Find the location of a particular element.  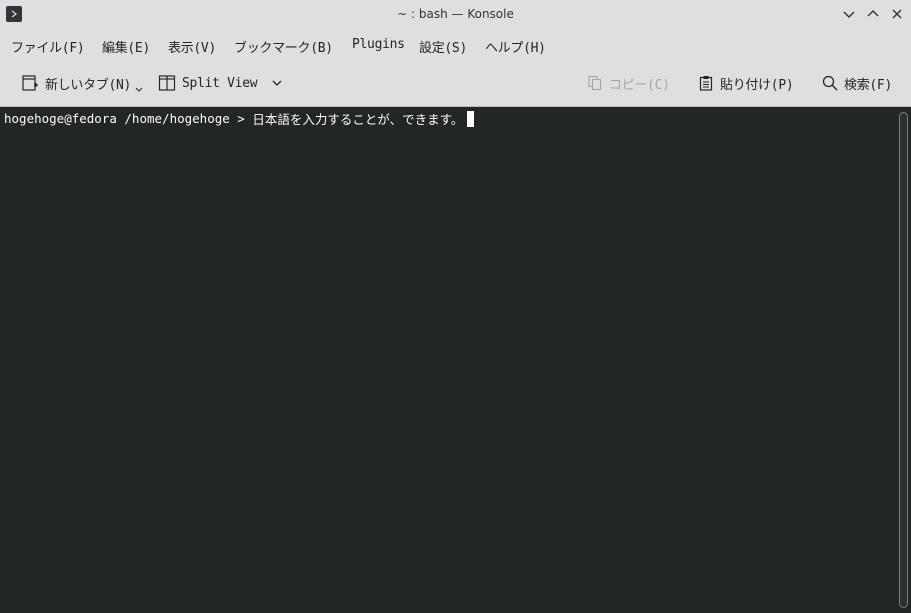

toolbar: 新しいタブ(N) Split View コピー(C) 貼り付け(P) 検索(F) is located at coordinates (455, 83).